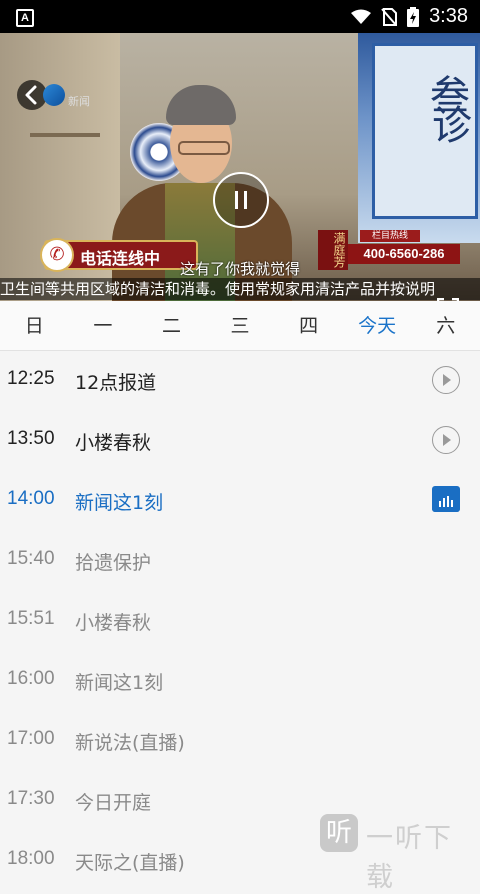 Image resolution: width=480 pixels, height=894 pixels. What do you see at coordinates (204, 148) in the screenshot?
I see `presenter-glasses` at bounding box center [204, 148].